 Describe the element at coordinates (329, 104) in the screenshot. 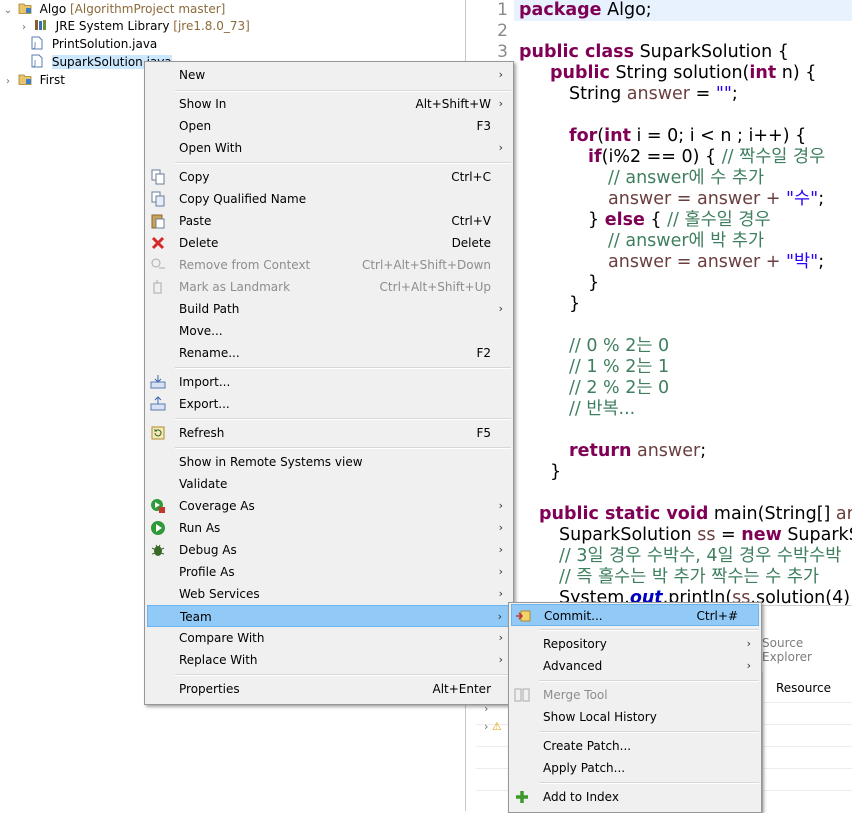

I see `menu-item-show-in: Show In Alt+Shift+W ›` at that location.